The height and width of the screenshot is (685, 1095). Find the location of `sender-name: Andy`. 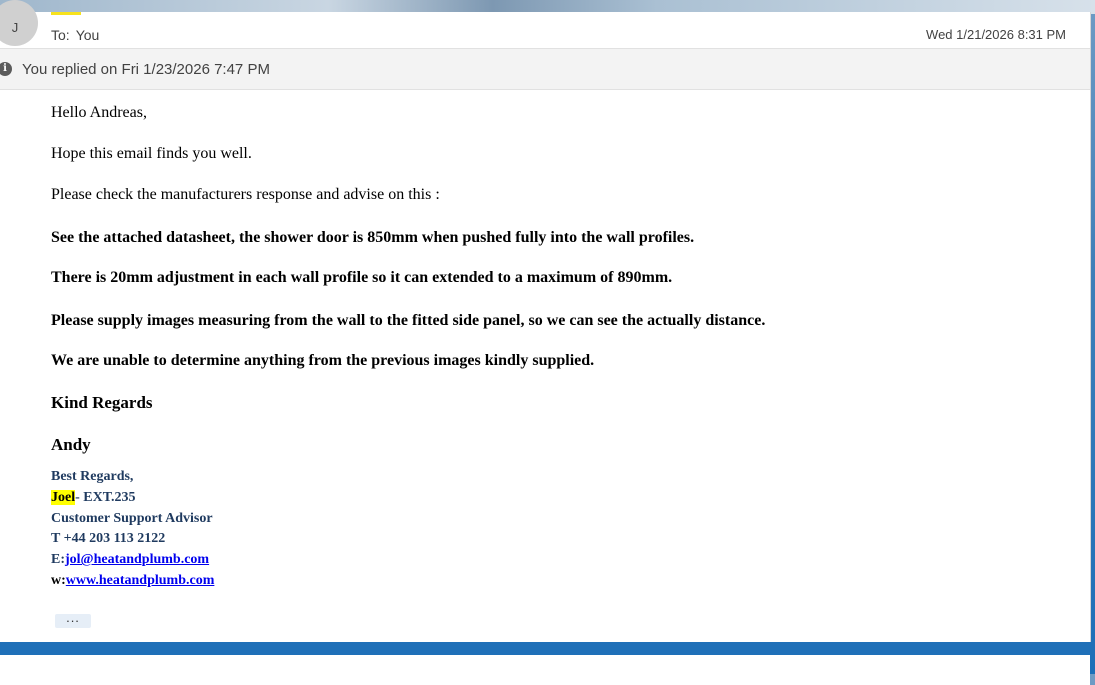

sender-name: Andy is located at coordinates (71, 444).